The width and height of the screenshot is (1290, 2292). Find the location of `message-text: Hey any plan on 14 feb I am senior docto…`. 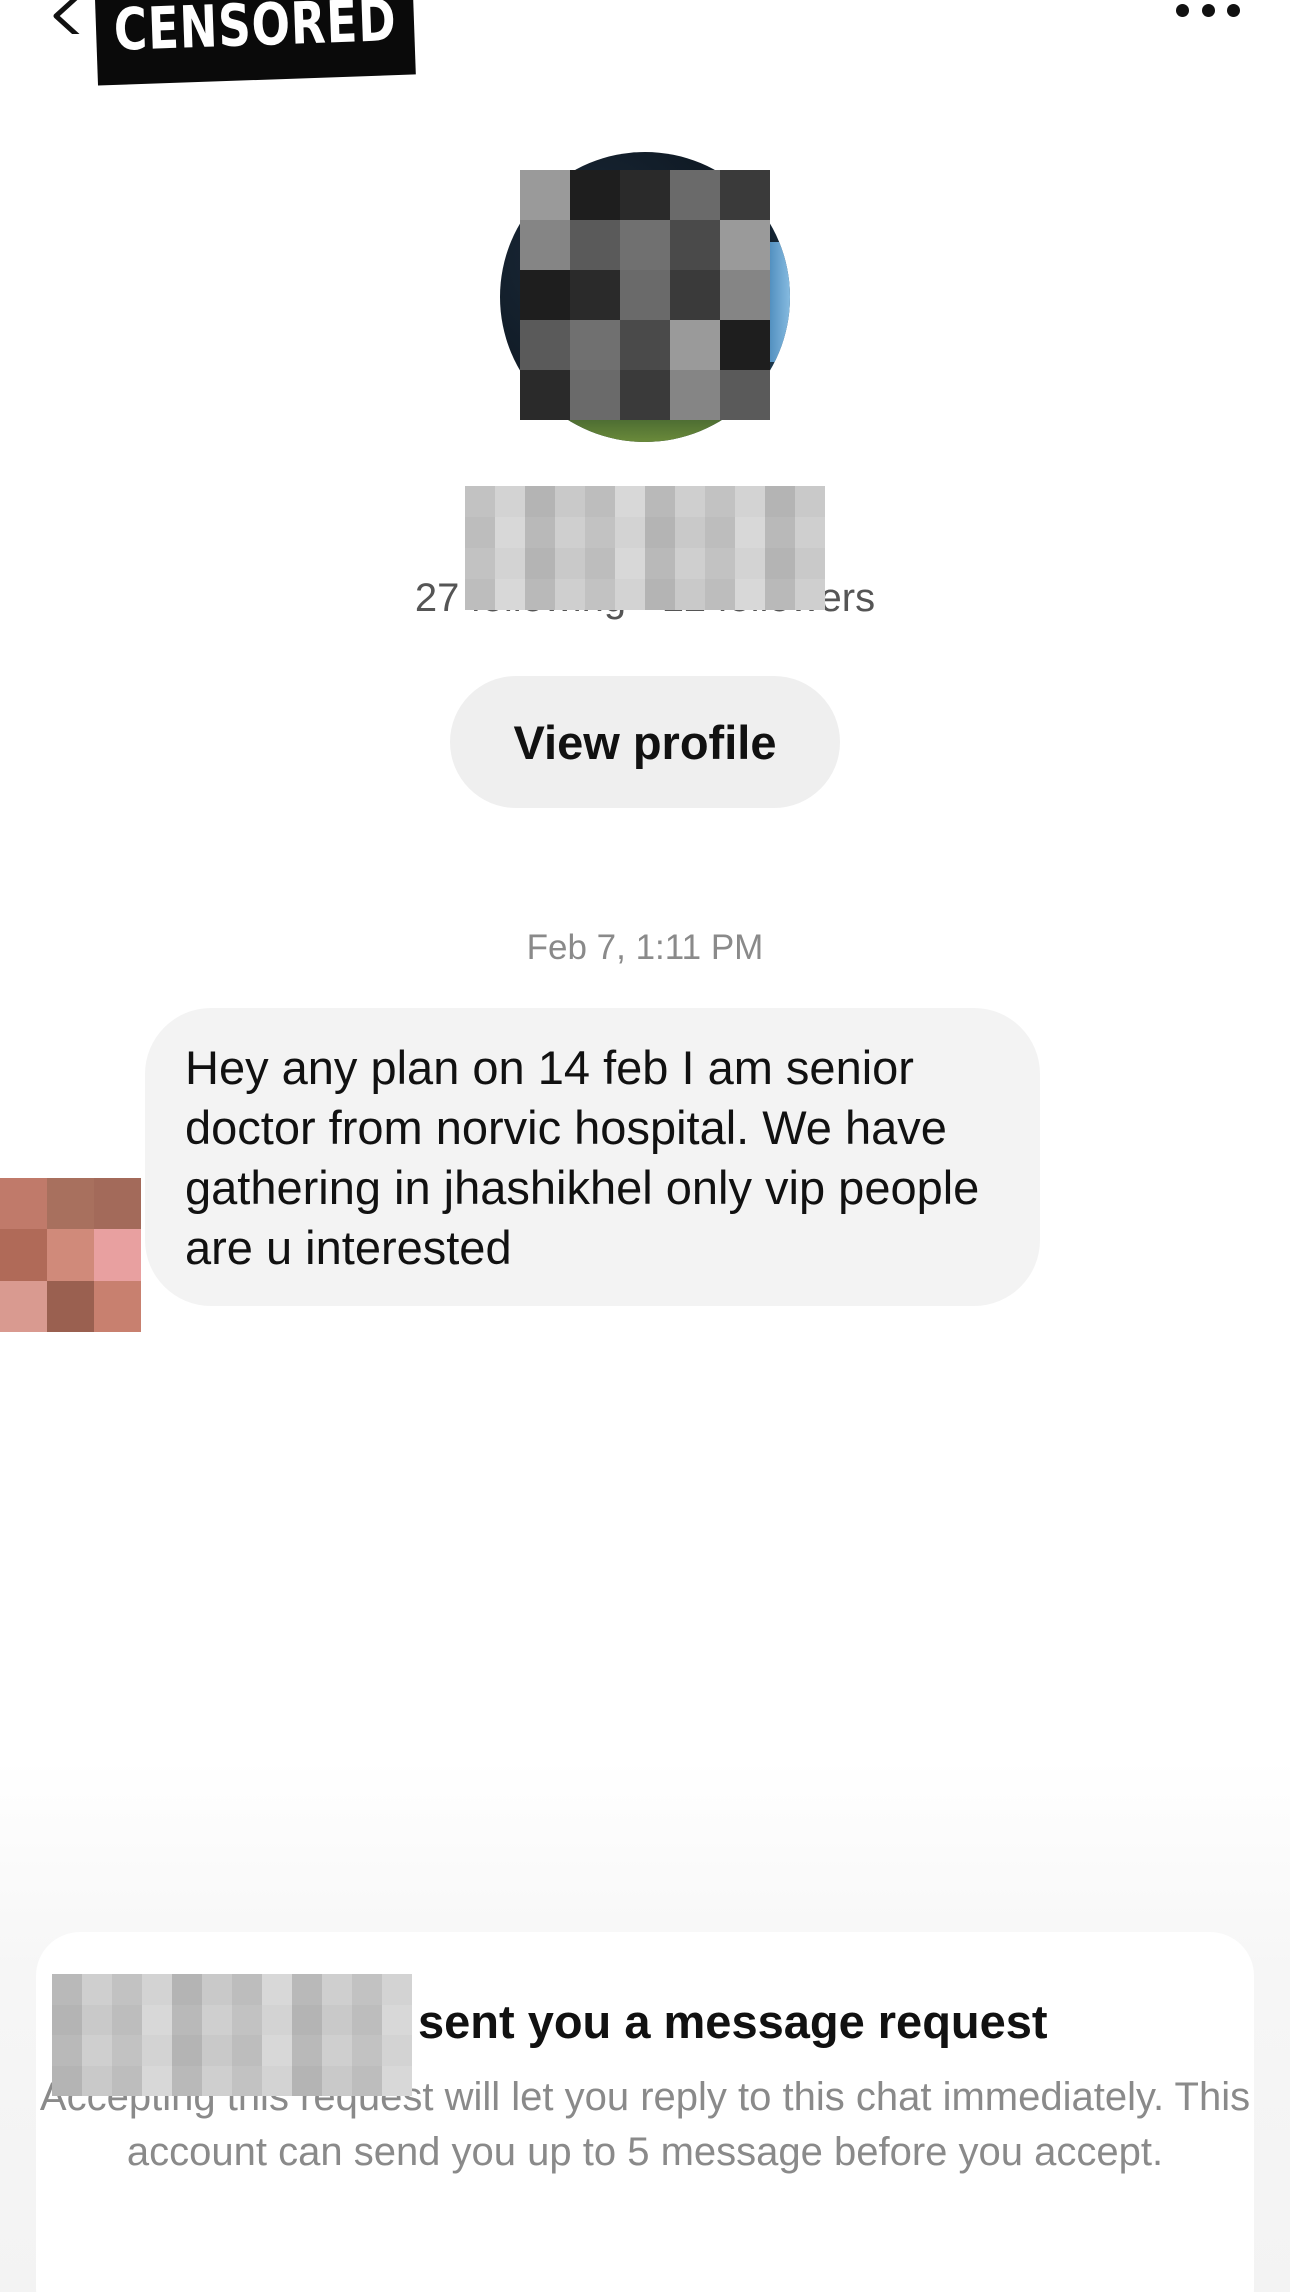

message-text: Hey any plan on 14 feb I am senior docto… is located at coordinates (582, 1157).